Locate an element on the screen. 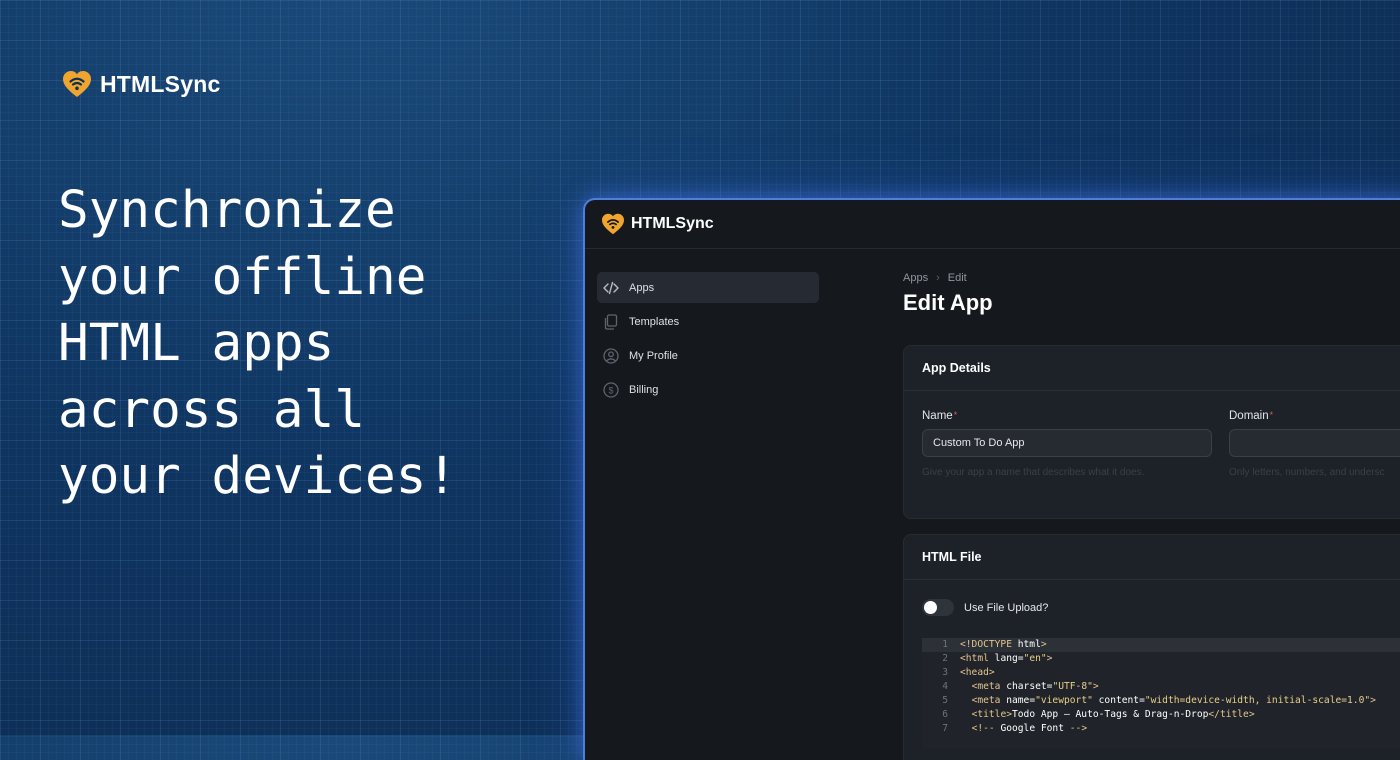 This screenshot has width=1400, height=760. domain-hint: Only letters, numbers, and undersc is located at coordinates (1307, 472).